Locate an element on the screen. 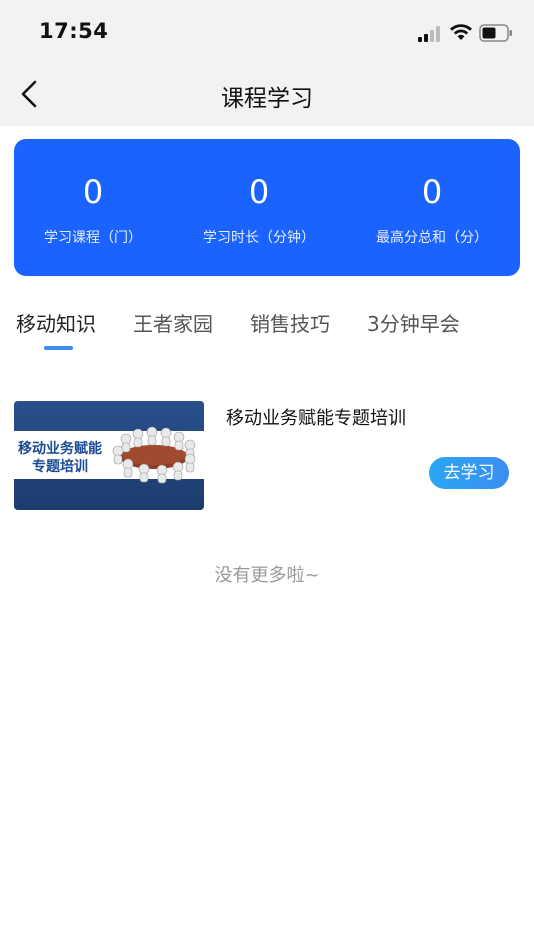  battery-icon is located at coordinates (495, 33).